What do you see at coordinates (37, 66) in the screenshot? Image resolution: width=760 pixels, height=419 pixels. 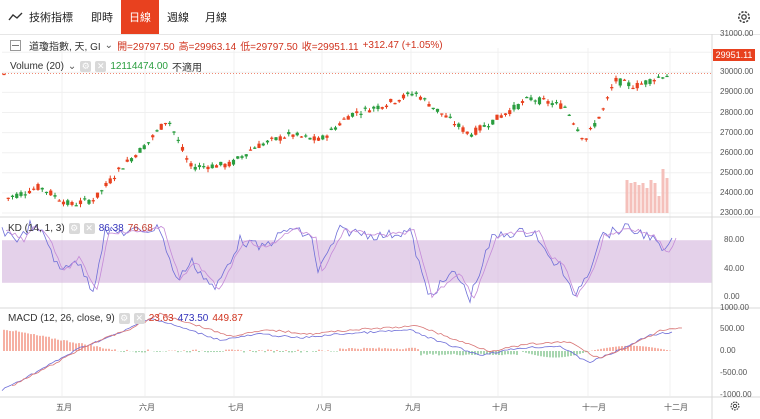 I see `volume-label: Volume (20)` at bounding box center [37, 66].